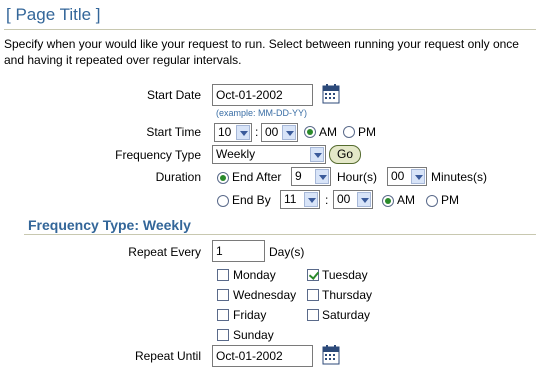 This screenshot has height=386, width=540. Describe the element at coordinates (250, 315) in the screenshot. I see `friday-label: Friday` at that location.